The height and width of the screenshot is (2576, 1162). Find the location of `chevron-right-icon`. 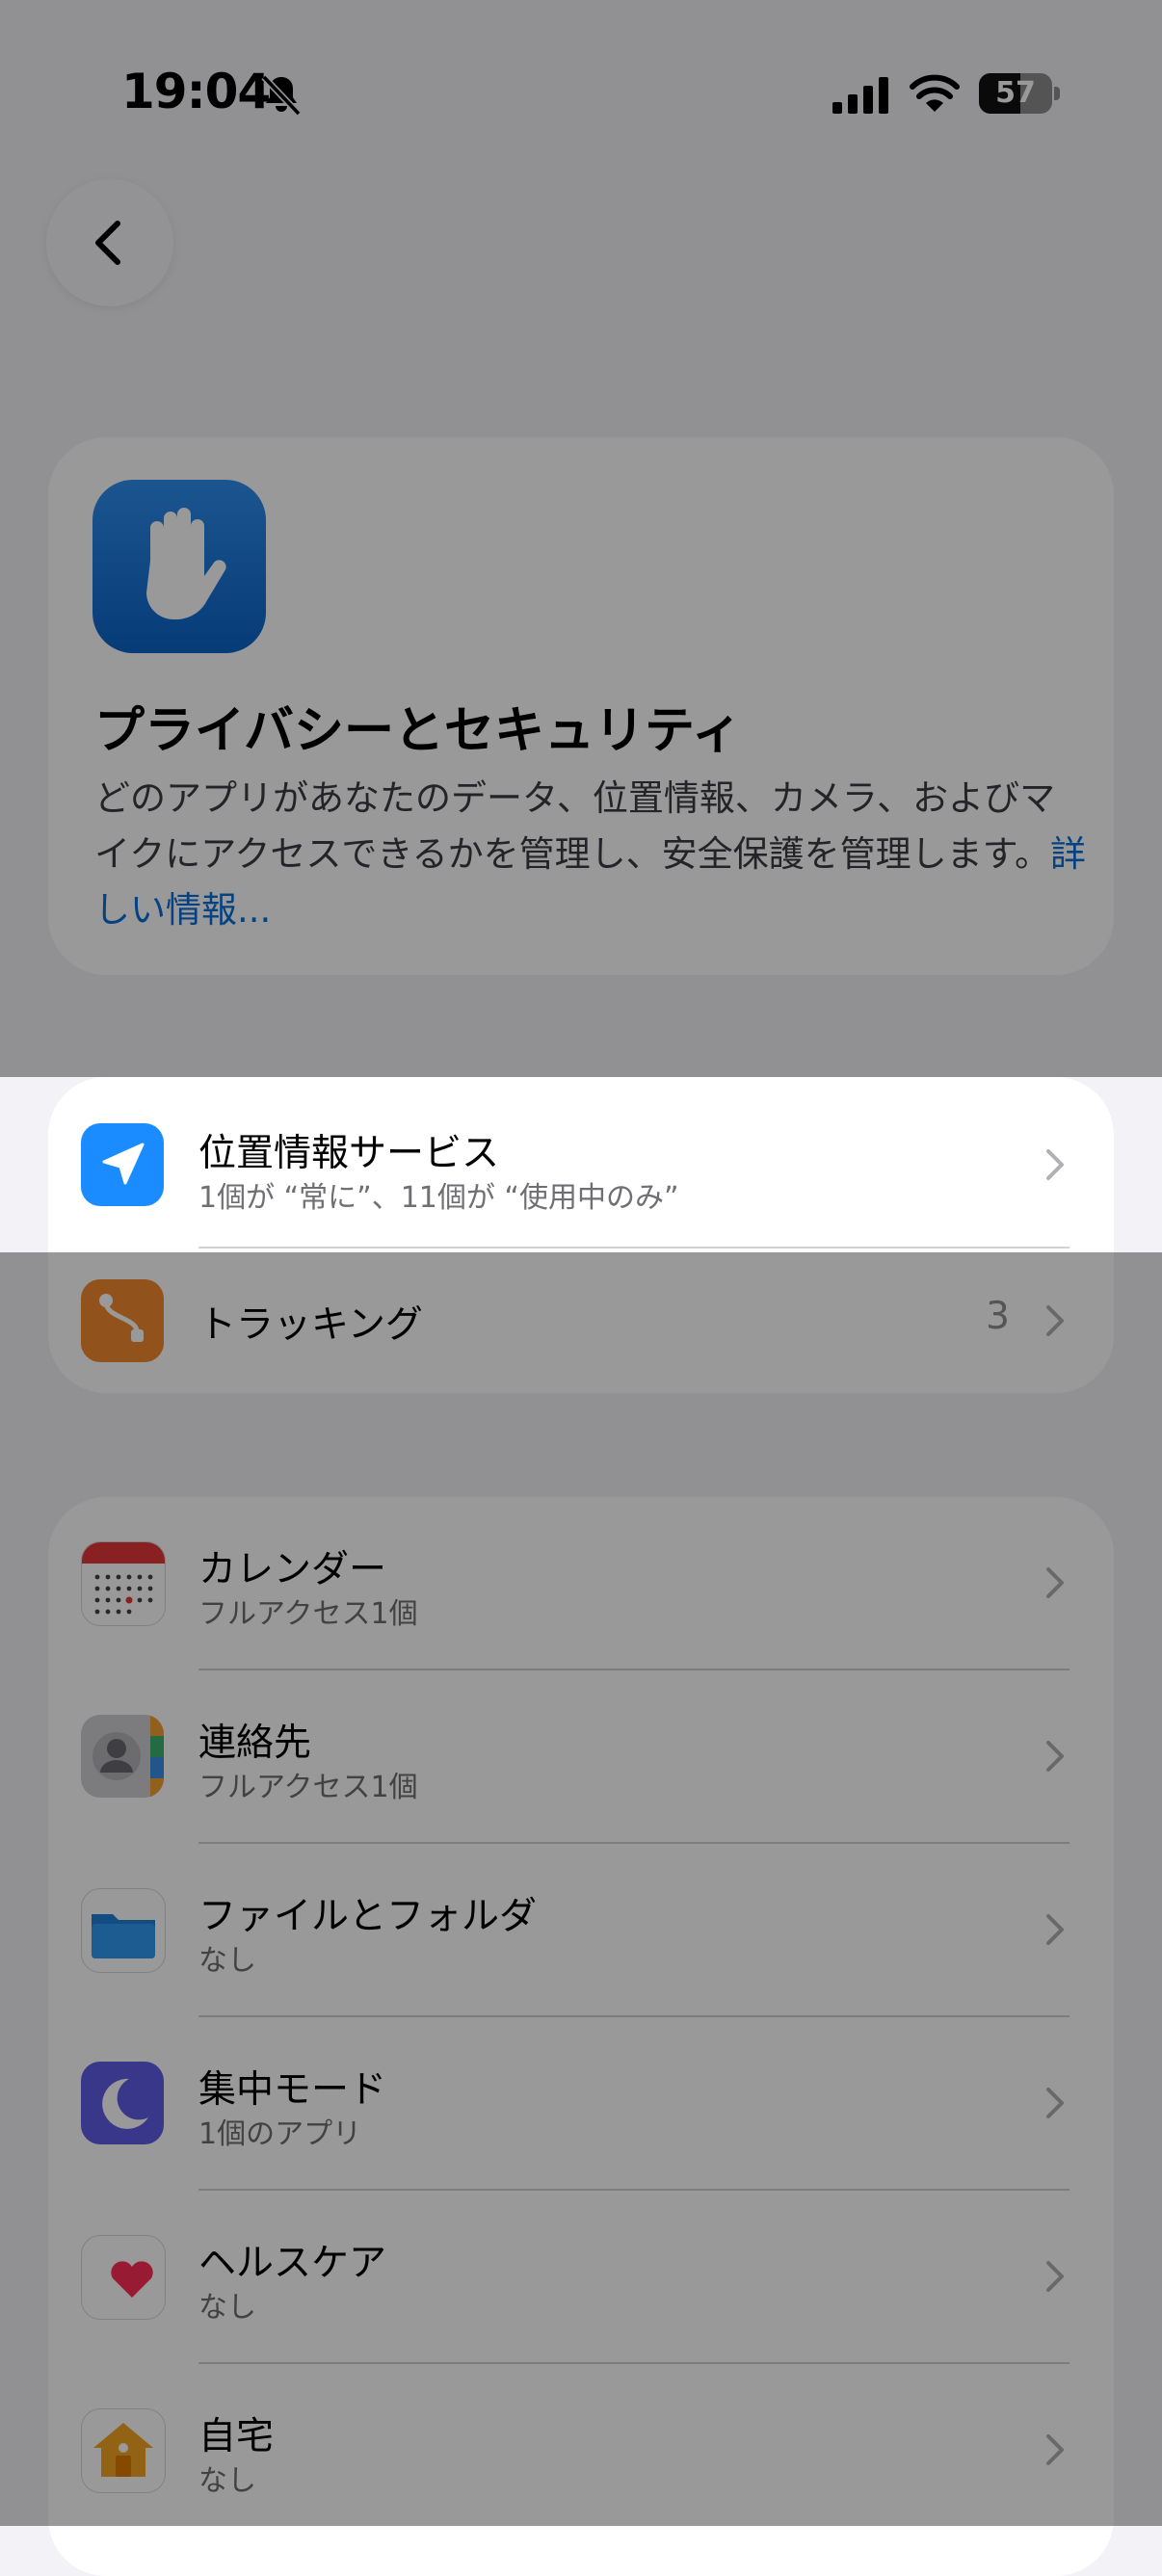

chevron-right-icon is located at coordinates (1055, 1165).